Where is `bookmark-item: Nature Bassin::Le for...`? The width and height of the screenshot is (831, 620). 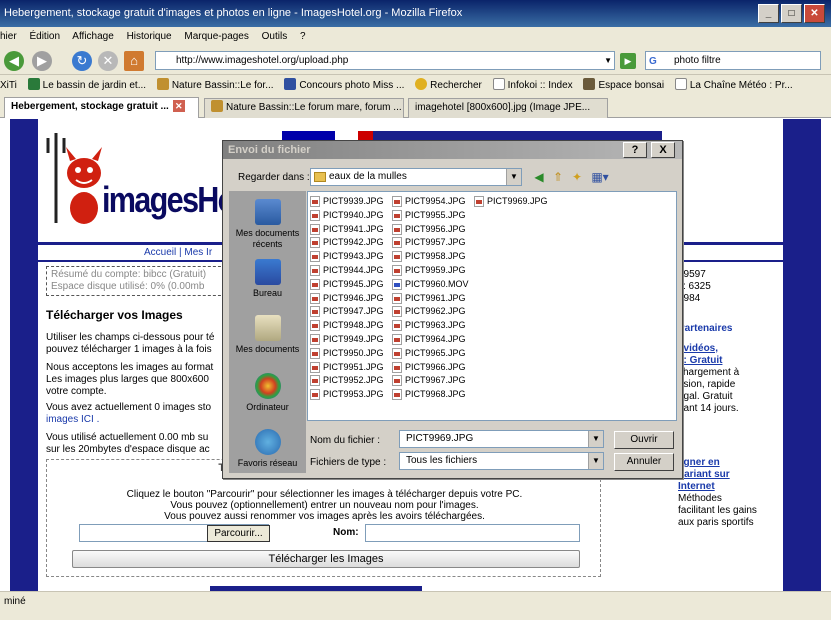 bookmark-item: Nature Bassin::Le for... is located at coordinates (215, 84).